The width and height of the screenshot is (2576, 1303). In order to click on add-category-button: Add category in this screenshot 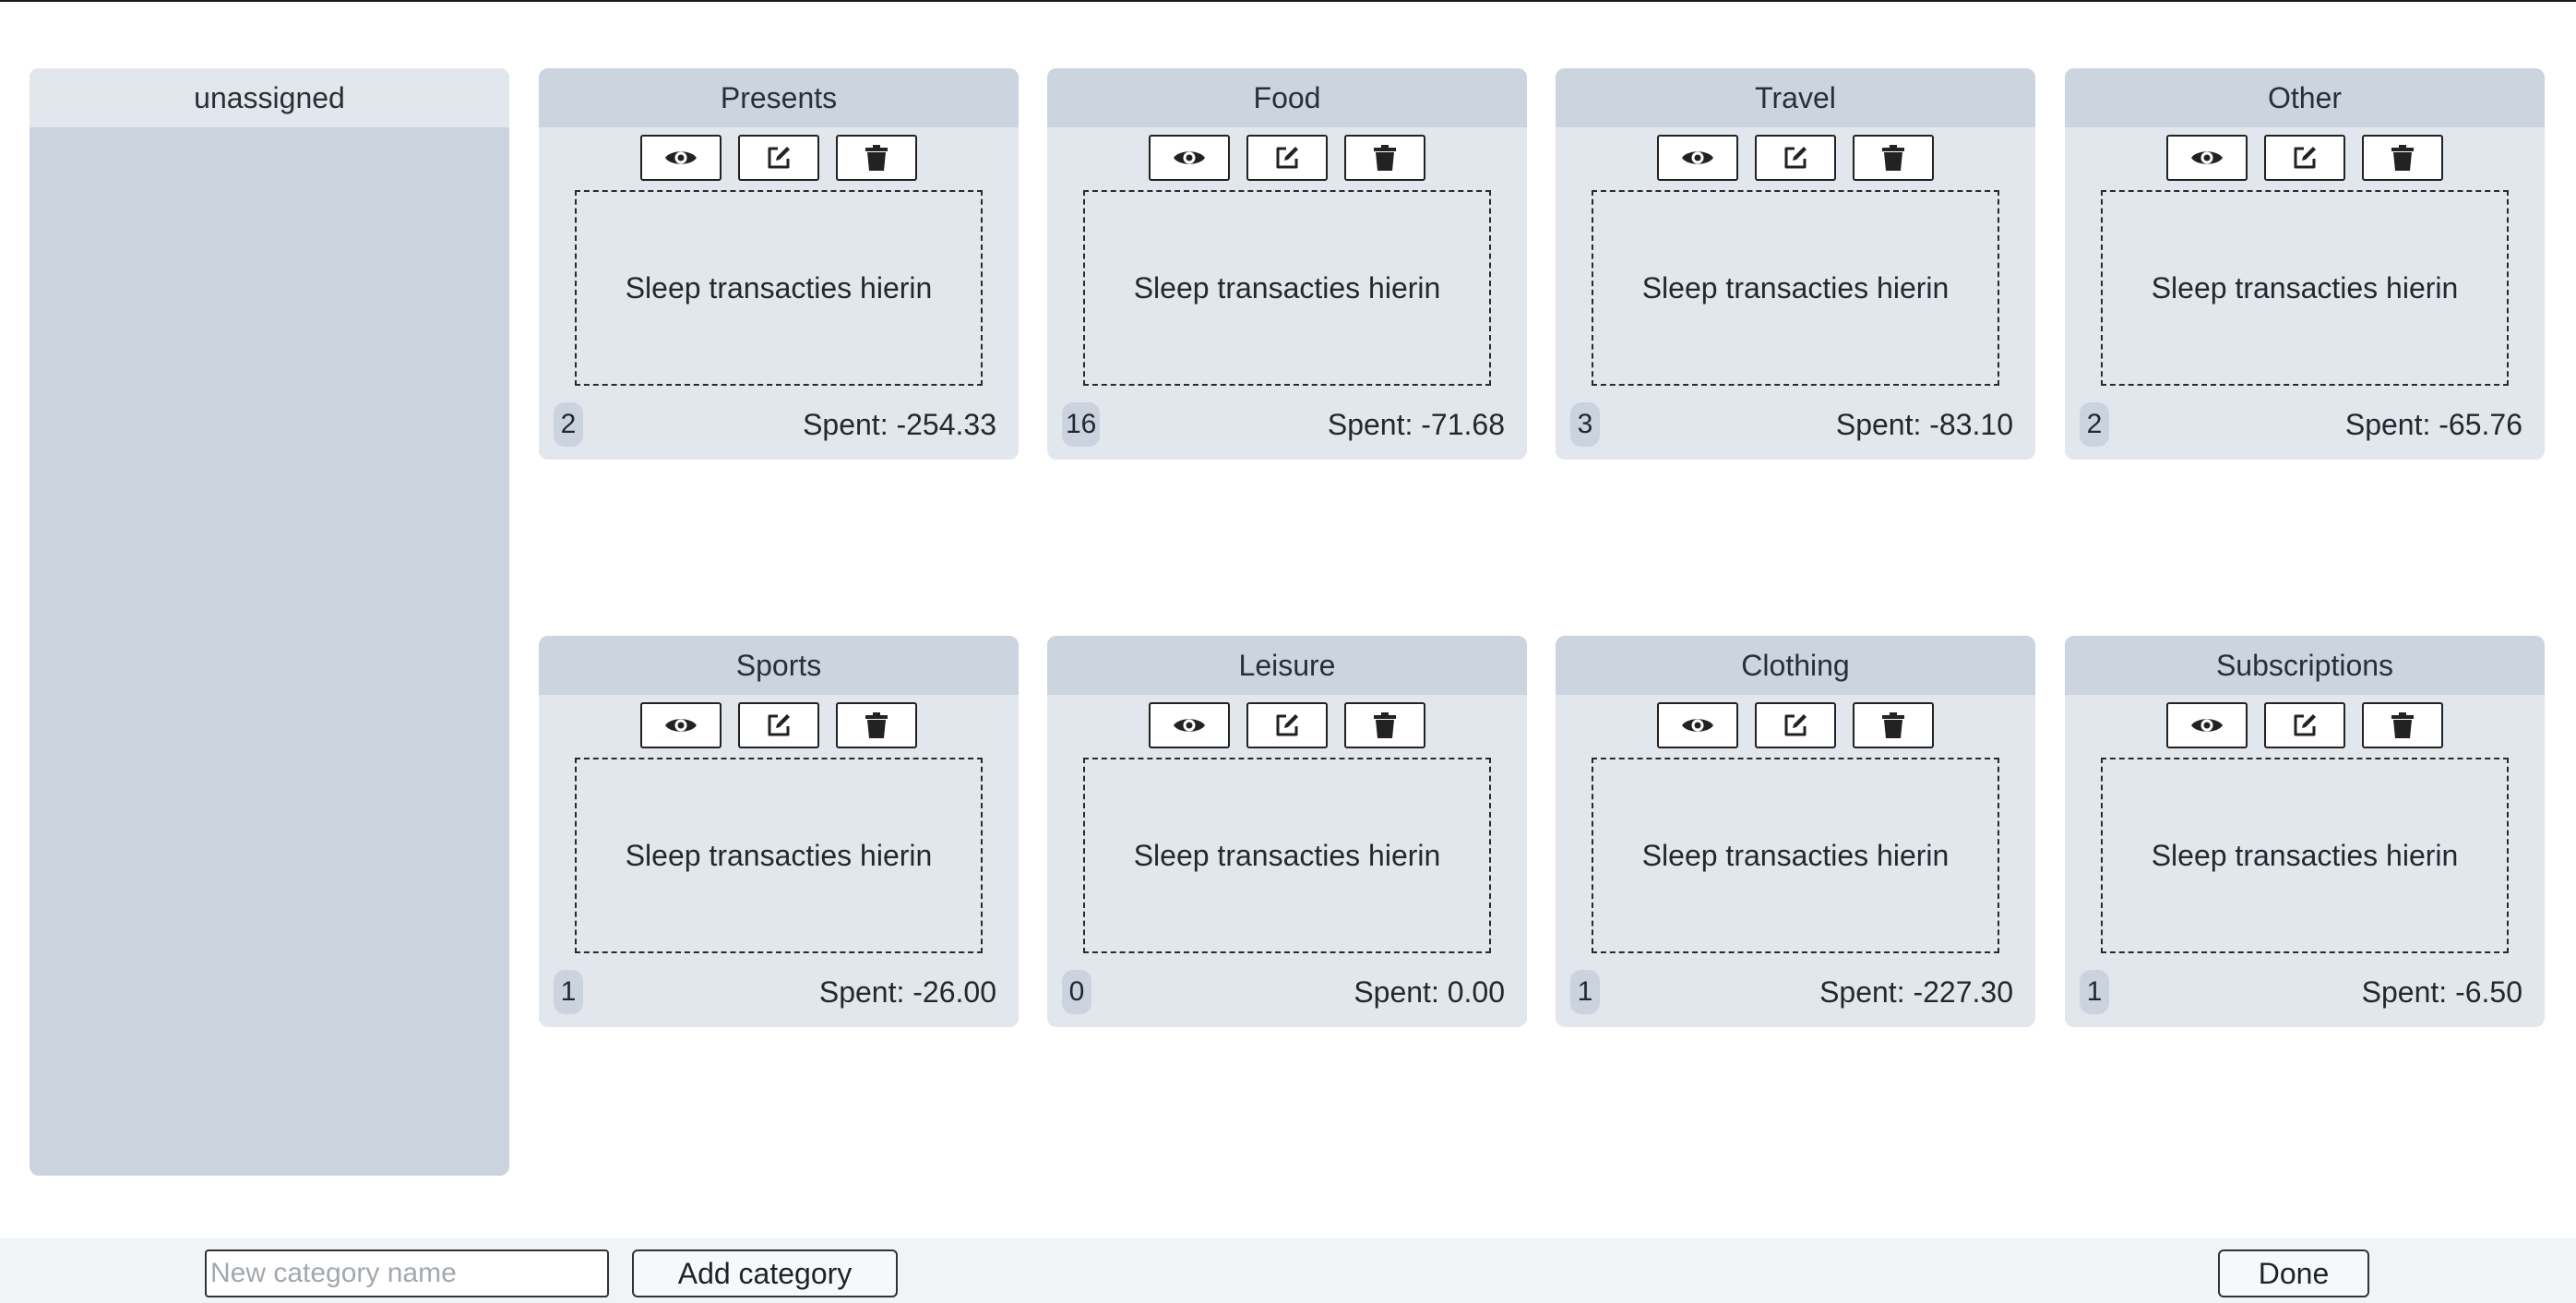, I will do `click(765, 1273)`.